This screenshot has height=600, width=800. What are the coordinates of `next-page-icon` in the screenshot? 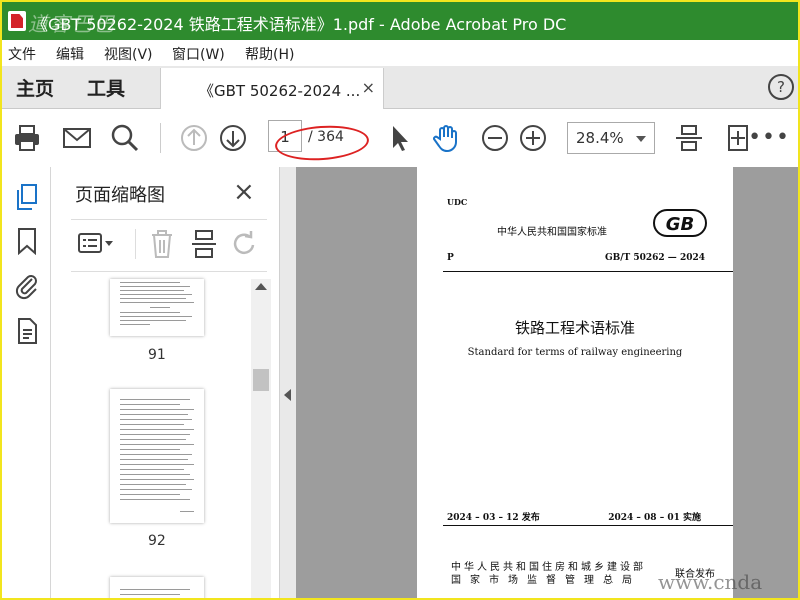 It's located at (233, 138).